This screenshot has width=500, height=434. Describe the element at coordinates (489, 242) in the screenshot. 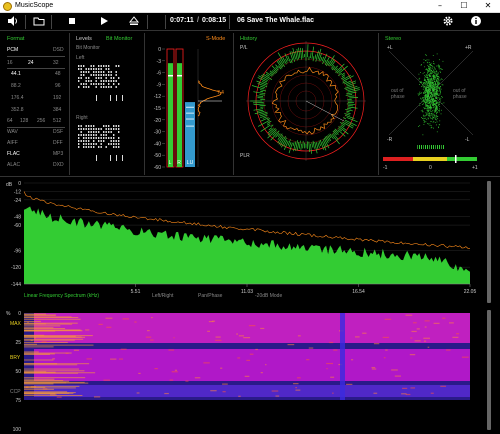

I see `spectrum-scrollbar` at that location.